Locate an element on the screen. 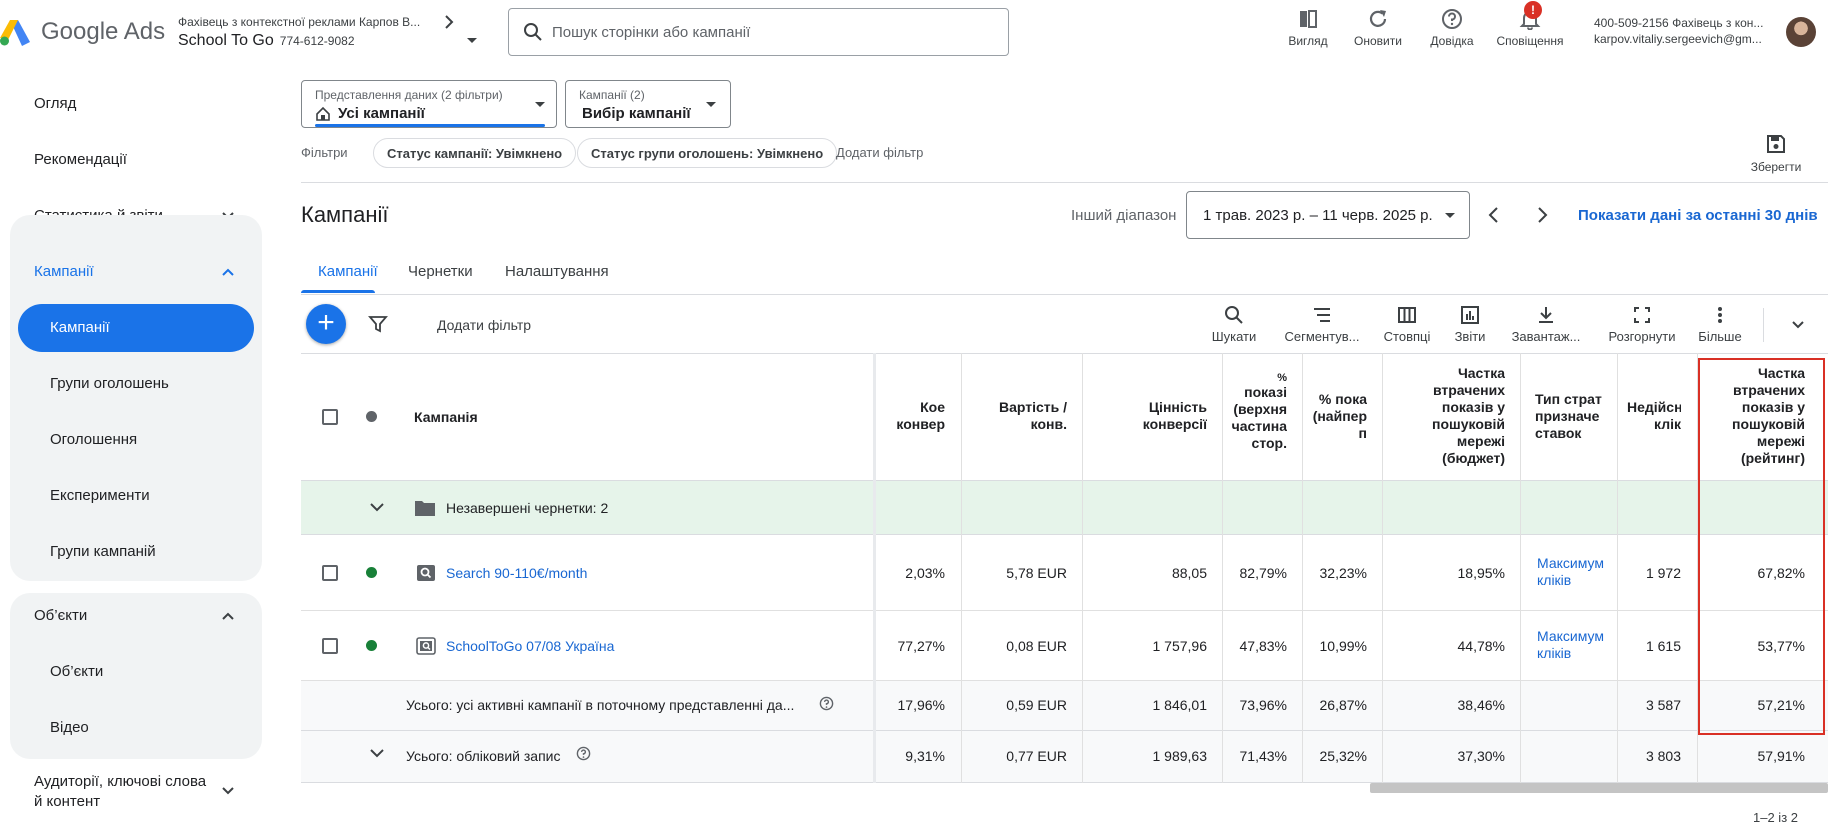  column-header-conv-value: Цінність конверсії is located at coordinates (1150, 463).